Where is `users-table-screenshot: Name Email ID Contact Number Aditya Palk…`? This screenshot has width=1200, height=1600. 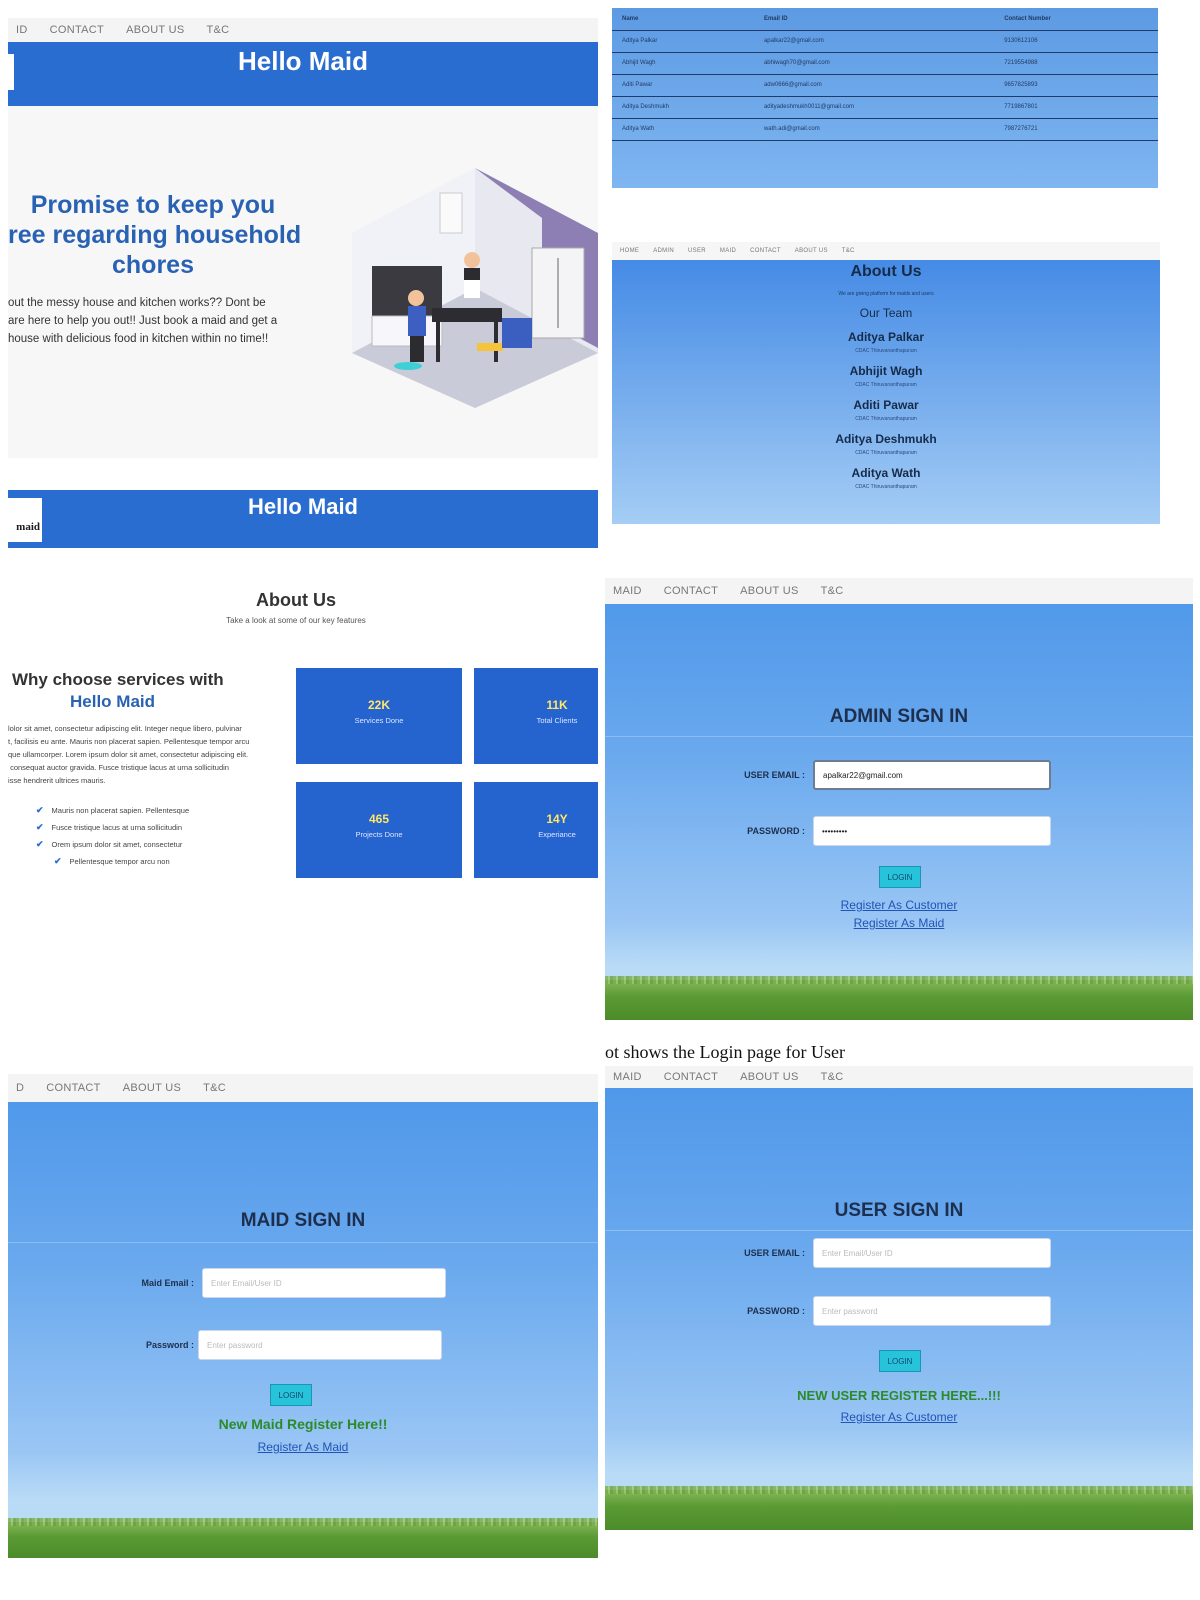
users-table-screenshot: Name Email ID Contact Number Aditya Palk… is located at coordinates (885, 98).